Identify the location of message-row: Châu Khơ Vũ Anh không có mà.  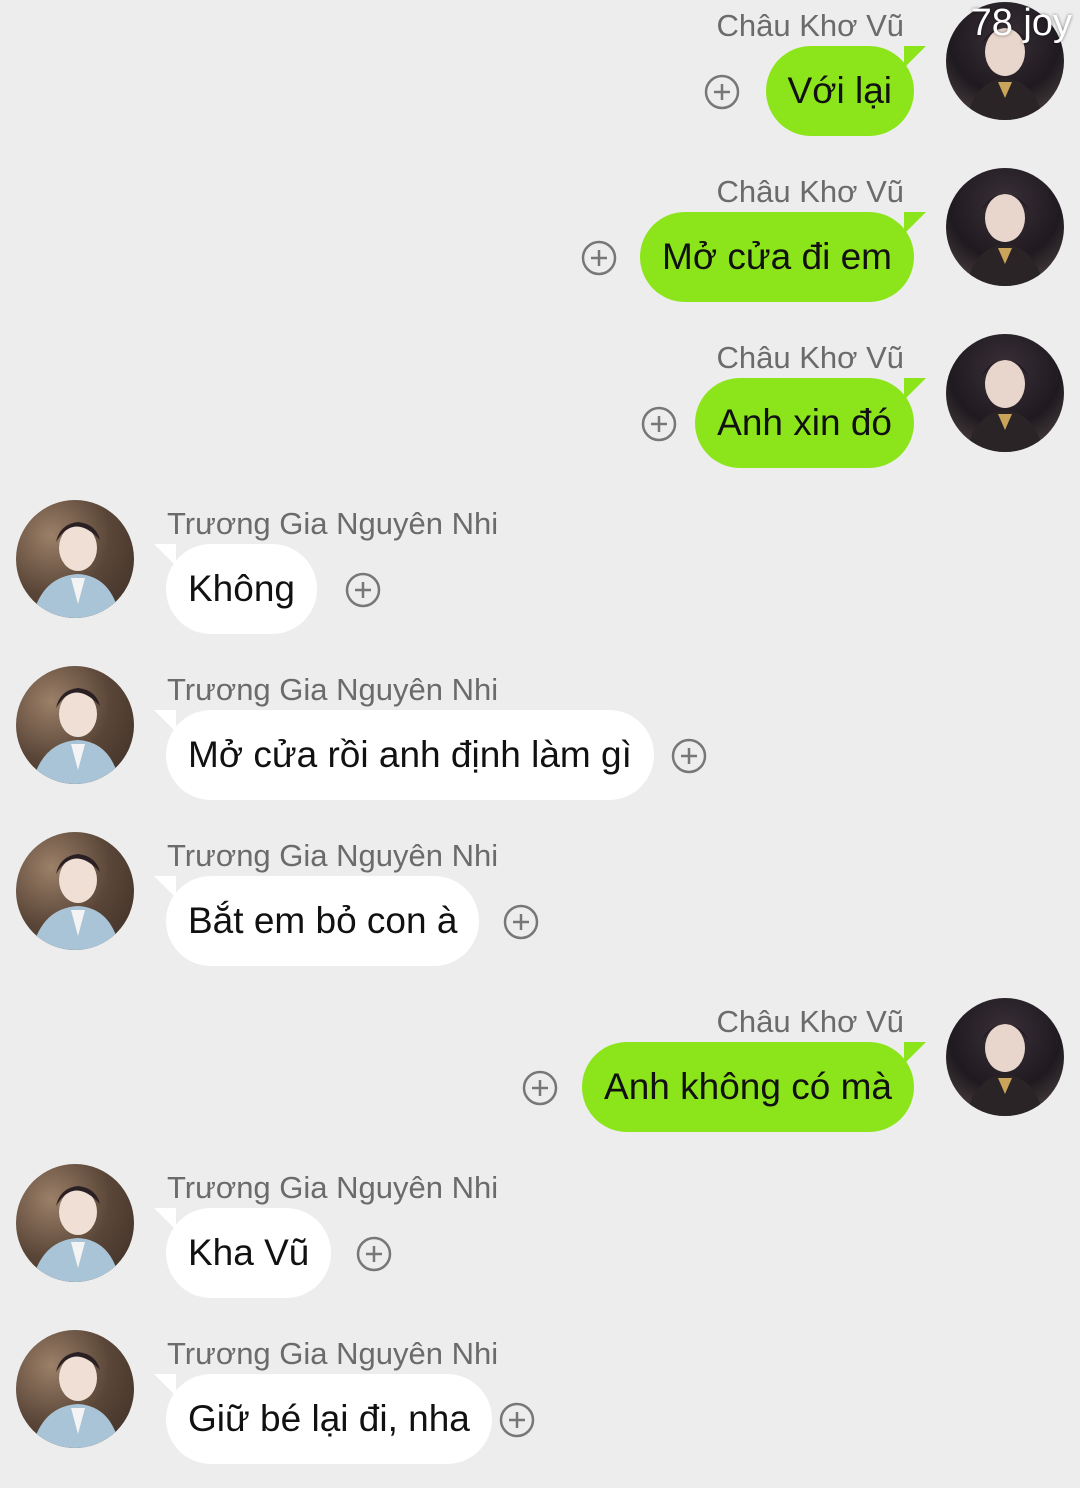
(540, 1076).